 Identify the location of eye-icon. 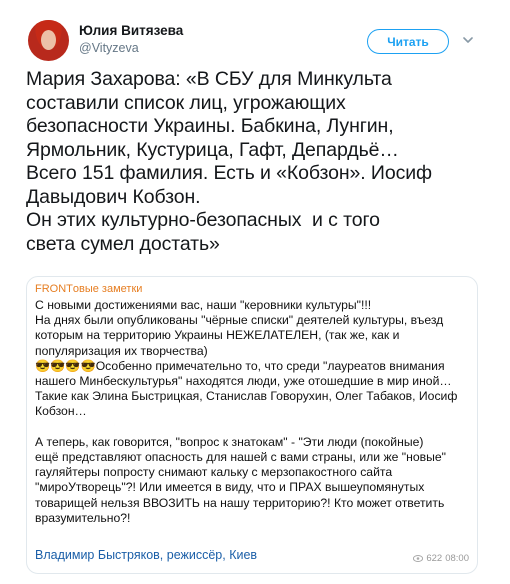
(418, 558).